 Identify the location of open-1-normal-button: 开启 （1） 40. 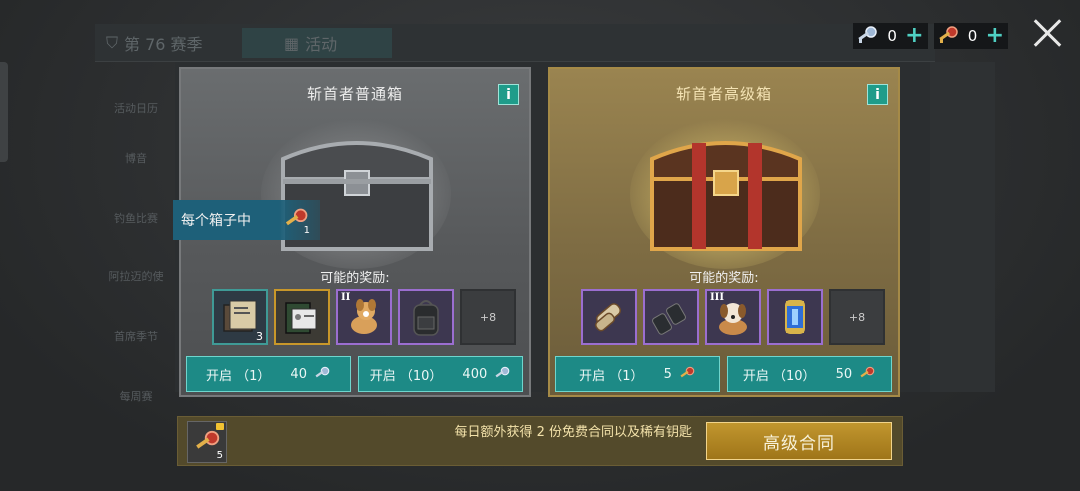
(268, 374).